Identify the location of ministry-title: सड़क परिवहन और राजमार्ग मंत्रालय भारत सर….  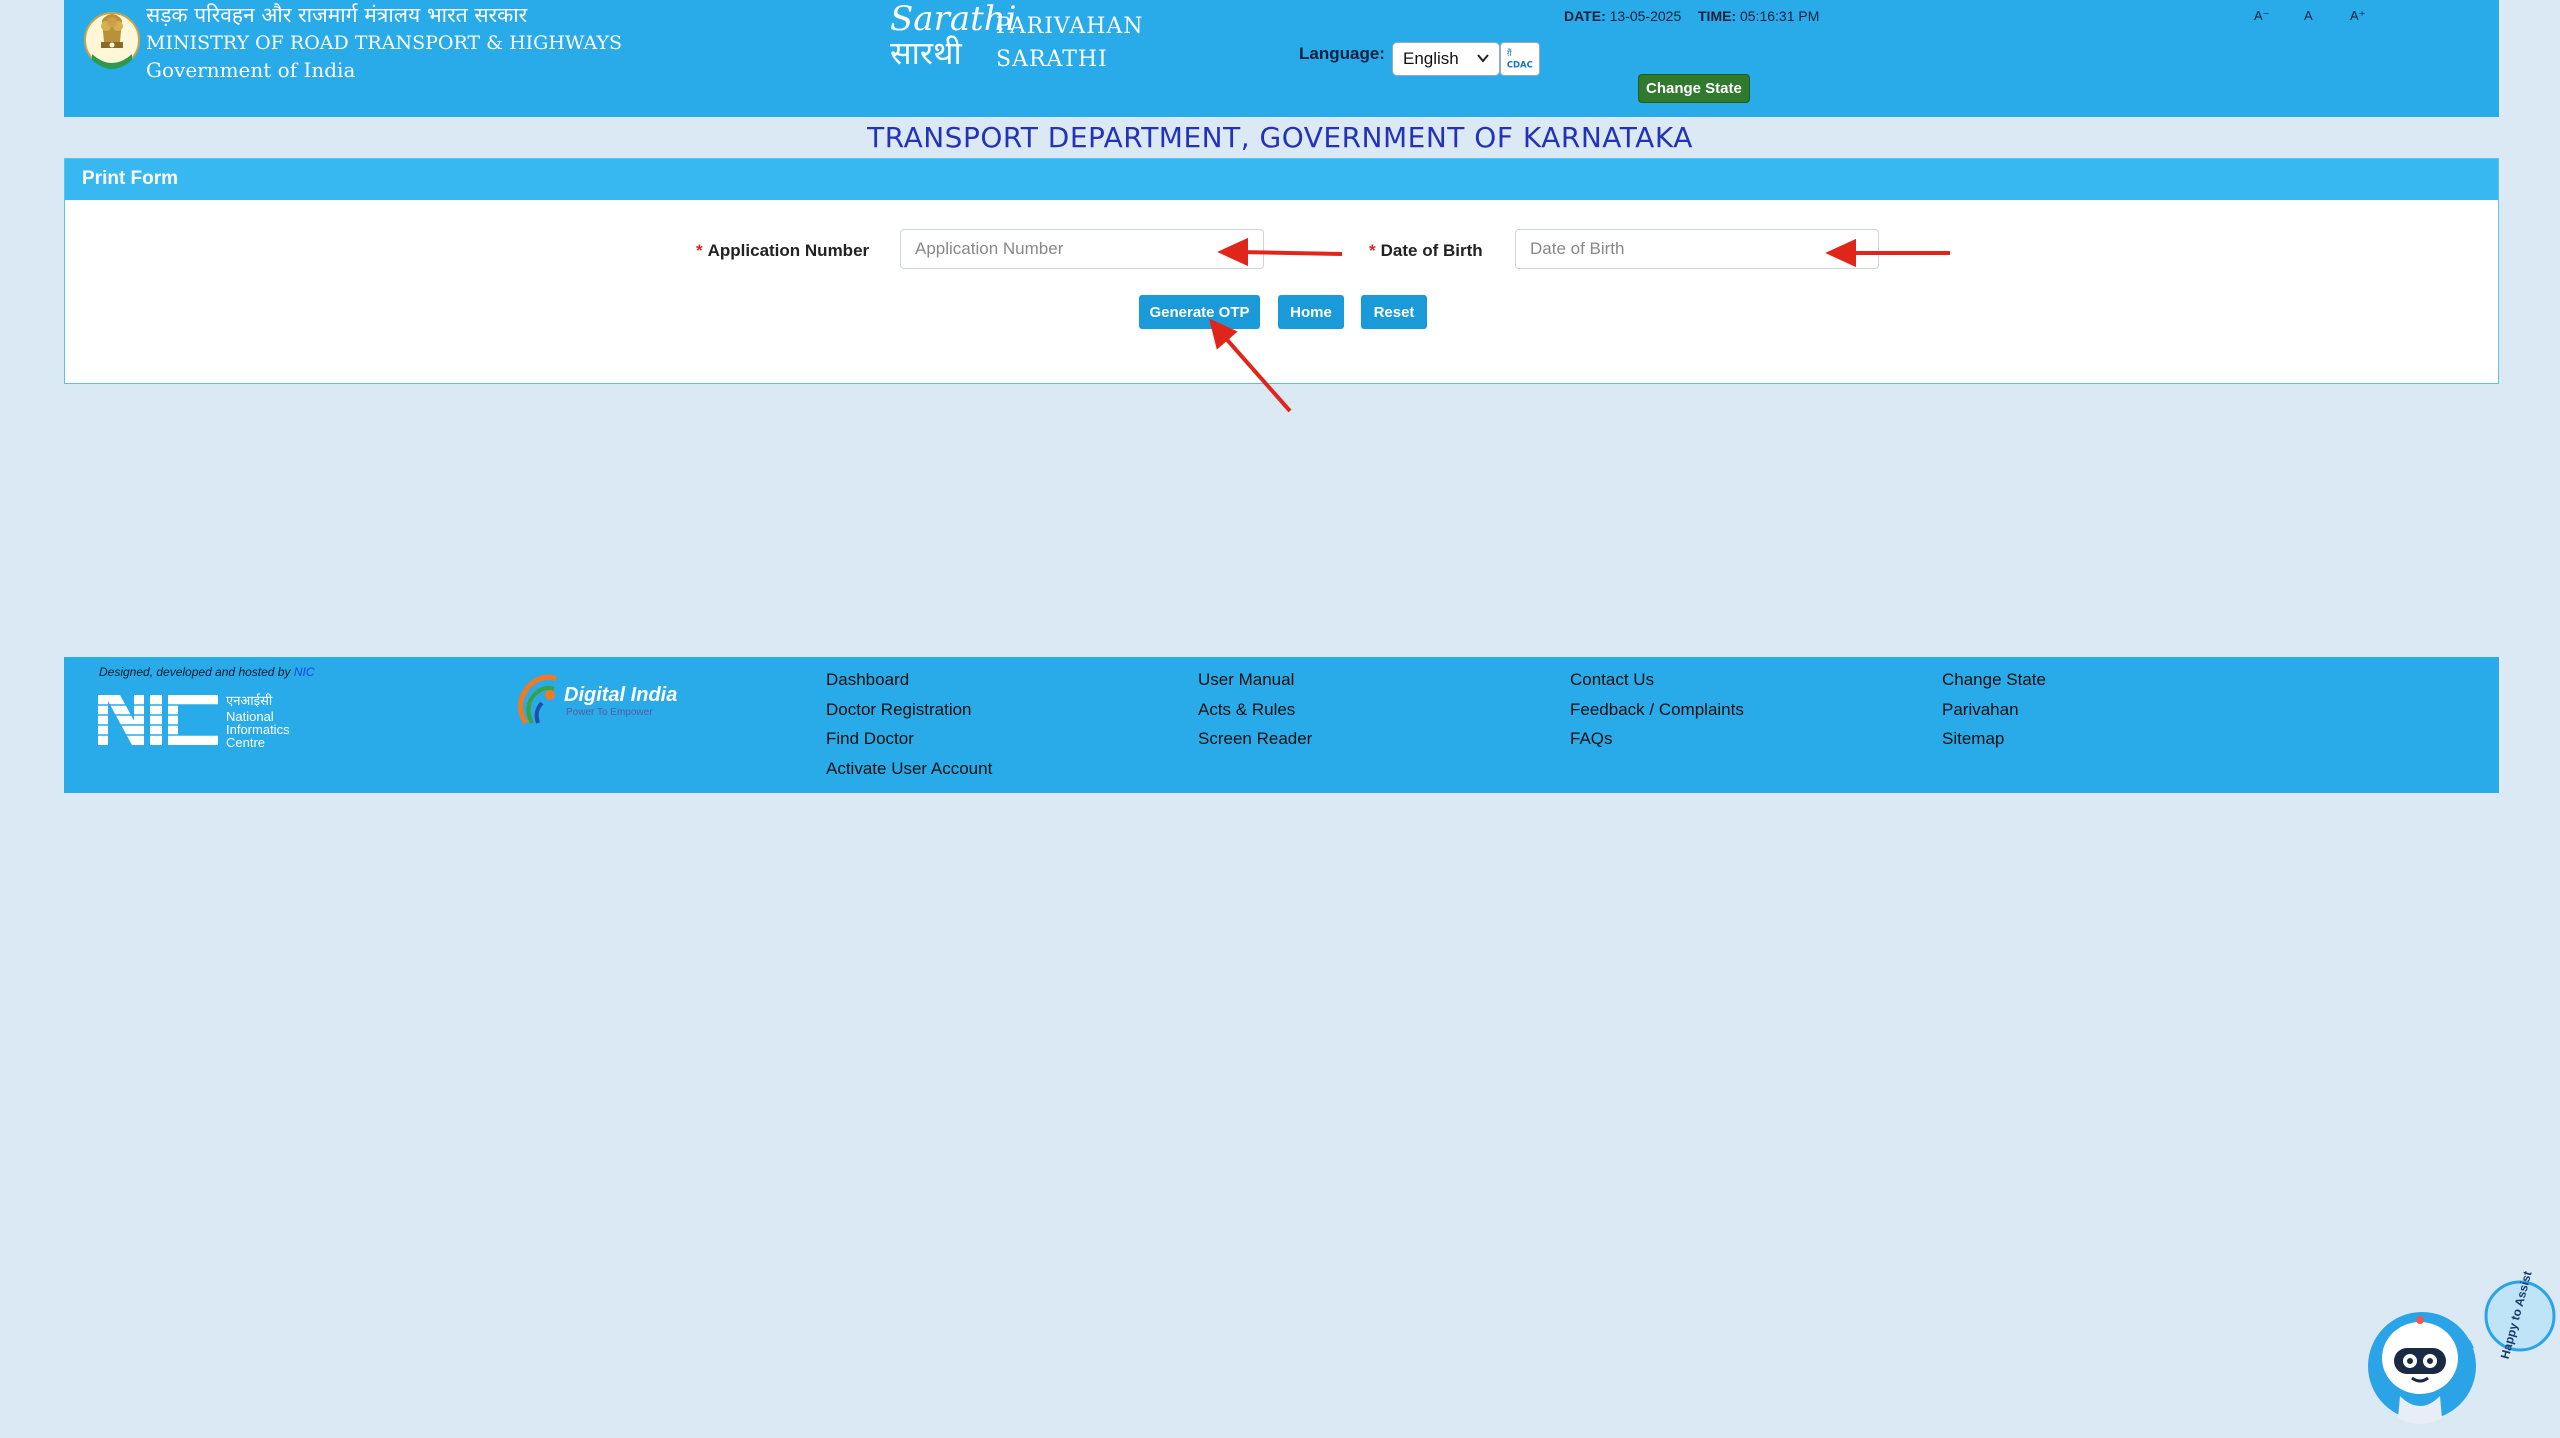
(384, 42).